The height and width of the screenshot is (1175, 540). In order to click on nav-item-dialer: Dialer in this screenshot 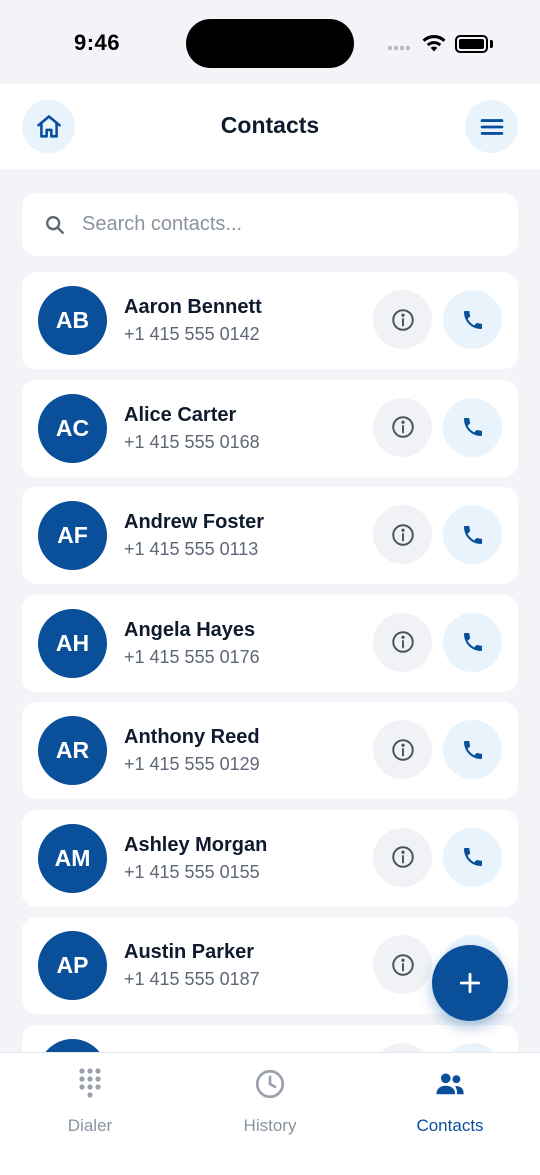, I will do `click(90, 1114)`.